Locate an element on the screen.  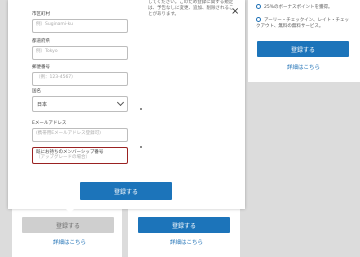
feature-checkin: アーリー・チェックイン、レイト・チェックアウト、無料の無料サービス。 is located at coordinates (302, 23).